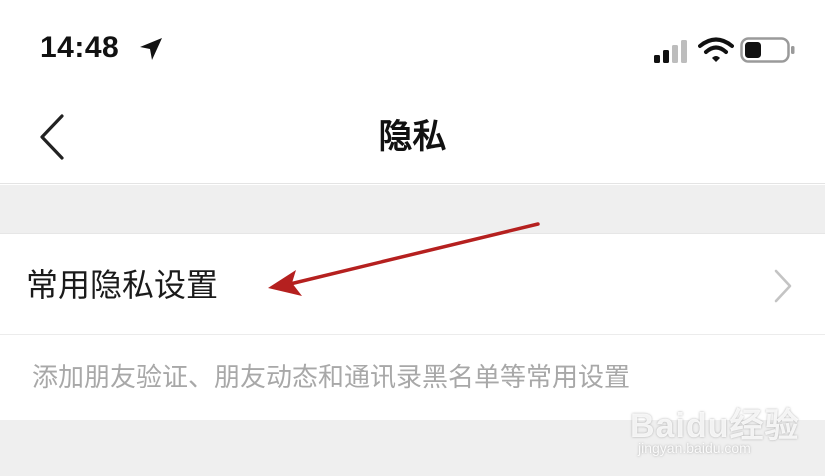 Image resolution: width=825 pixels, height=476 pixels. I want to click on chevron-right-icon, so click(783, 286).